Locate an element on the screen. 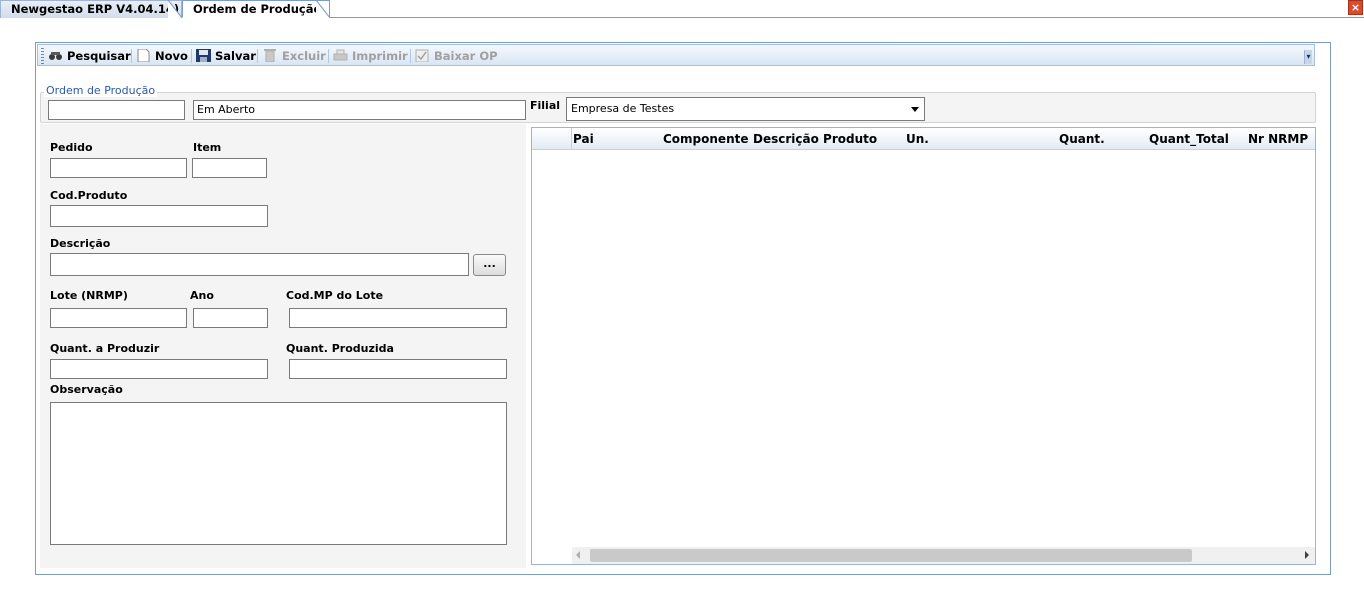 This screenshot has height=610, width=1364. group-title: Ordem de Produção is located at coordinates (101, 90).